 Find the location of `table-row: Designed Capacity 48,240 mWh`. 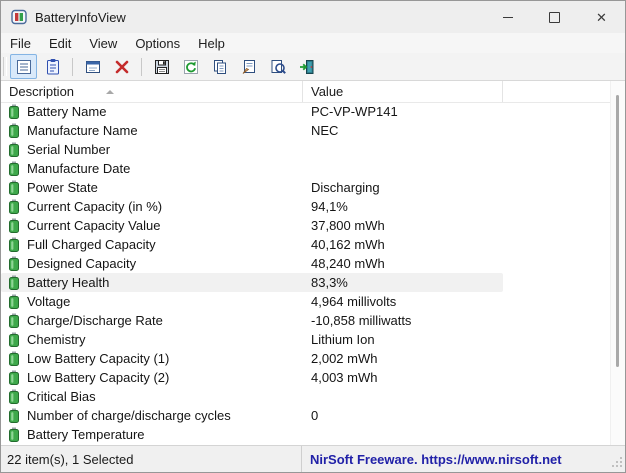

table-row: Designed Capacity 48,240 mWh is located at coordinates (252, 263).